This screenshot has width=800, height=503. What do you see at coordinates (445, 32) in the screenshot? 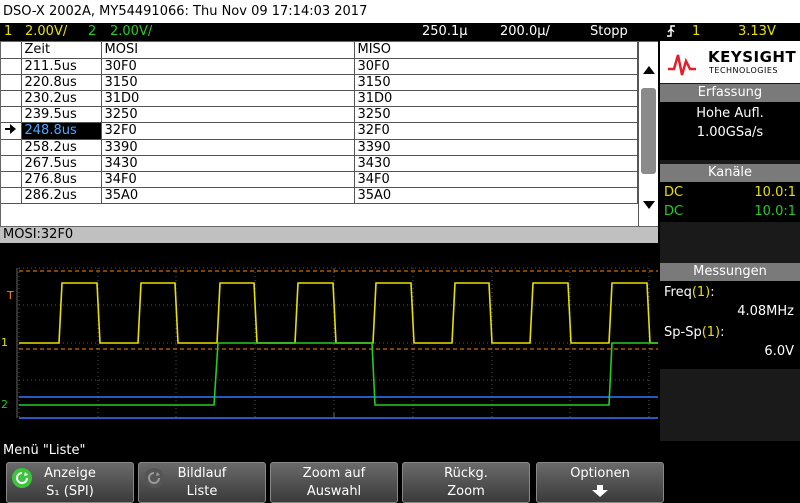
I see `timebase-delay: 250.1µ` at bounding box center [445, 32].